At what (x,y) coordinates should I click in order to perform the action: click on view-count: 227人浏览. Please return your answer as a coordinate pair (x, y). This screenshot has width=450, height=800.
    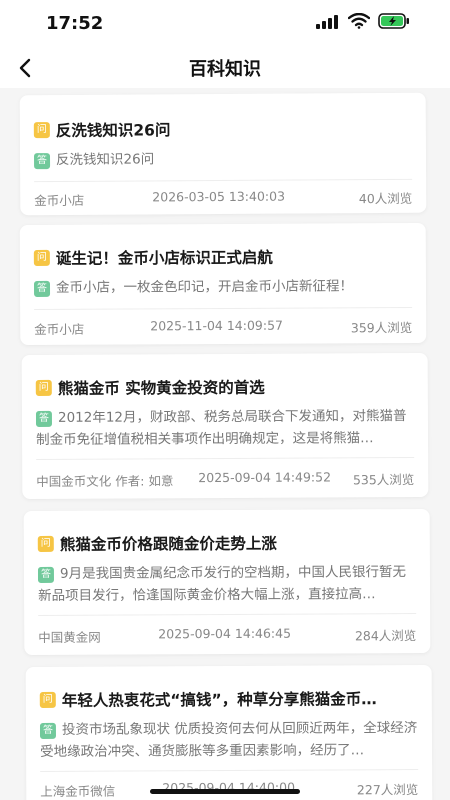
    Looking at the image, I should click on (387, 790).